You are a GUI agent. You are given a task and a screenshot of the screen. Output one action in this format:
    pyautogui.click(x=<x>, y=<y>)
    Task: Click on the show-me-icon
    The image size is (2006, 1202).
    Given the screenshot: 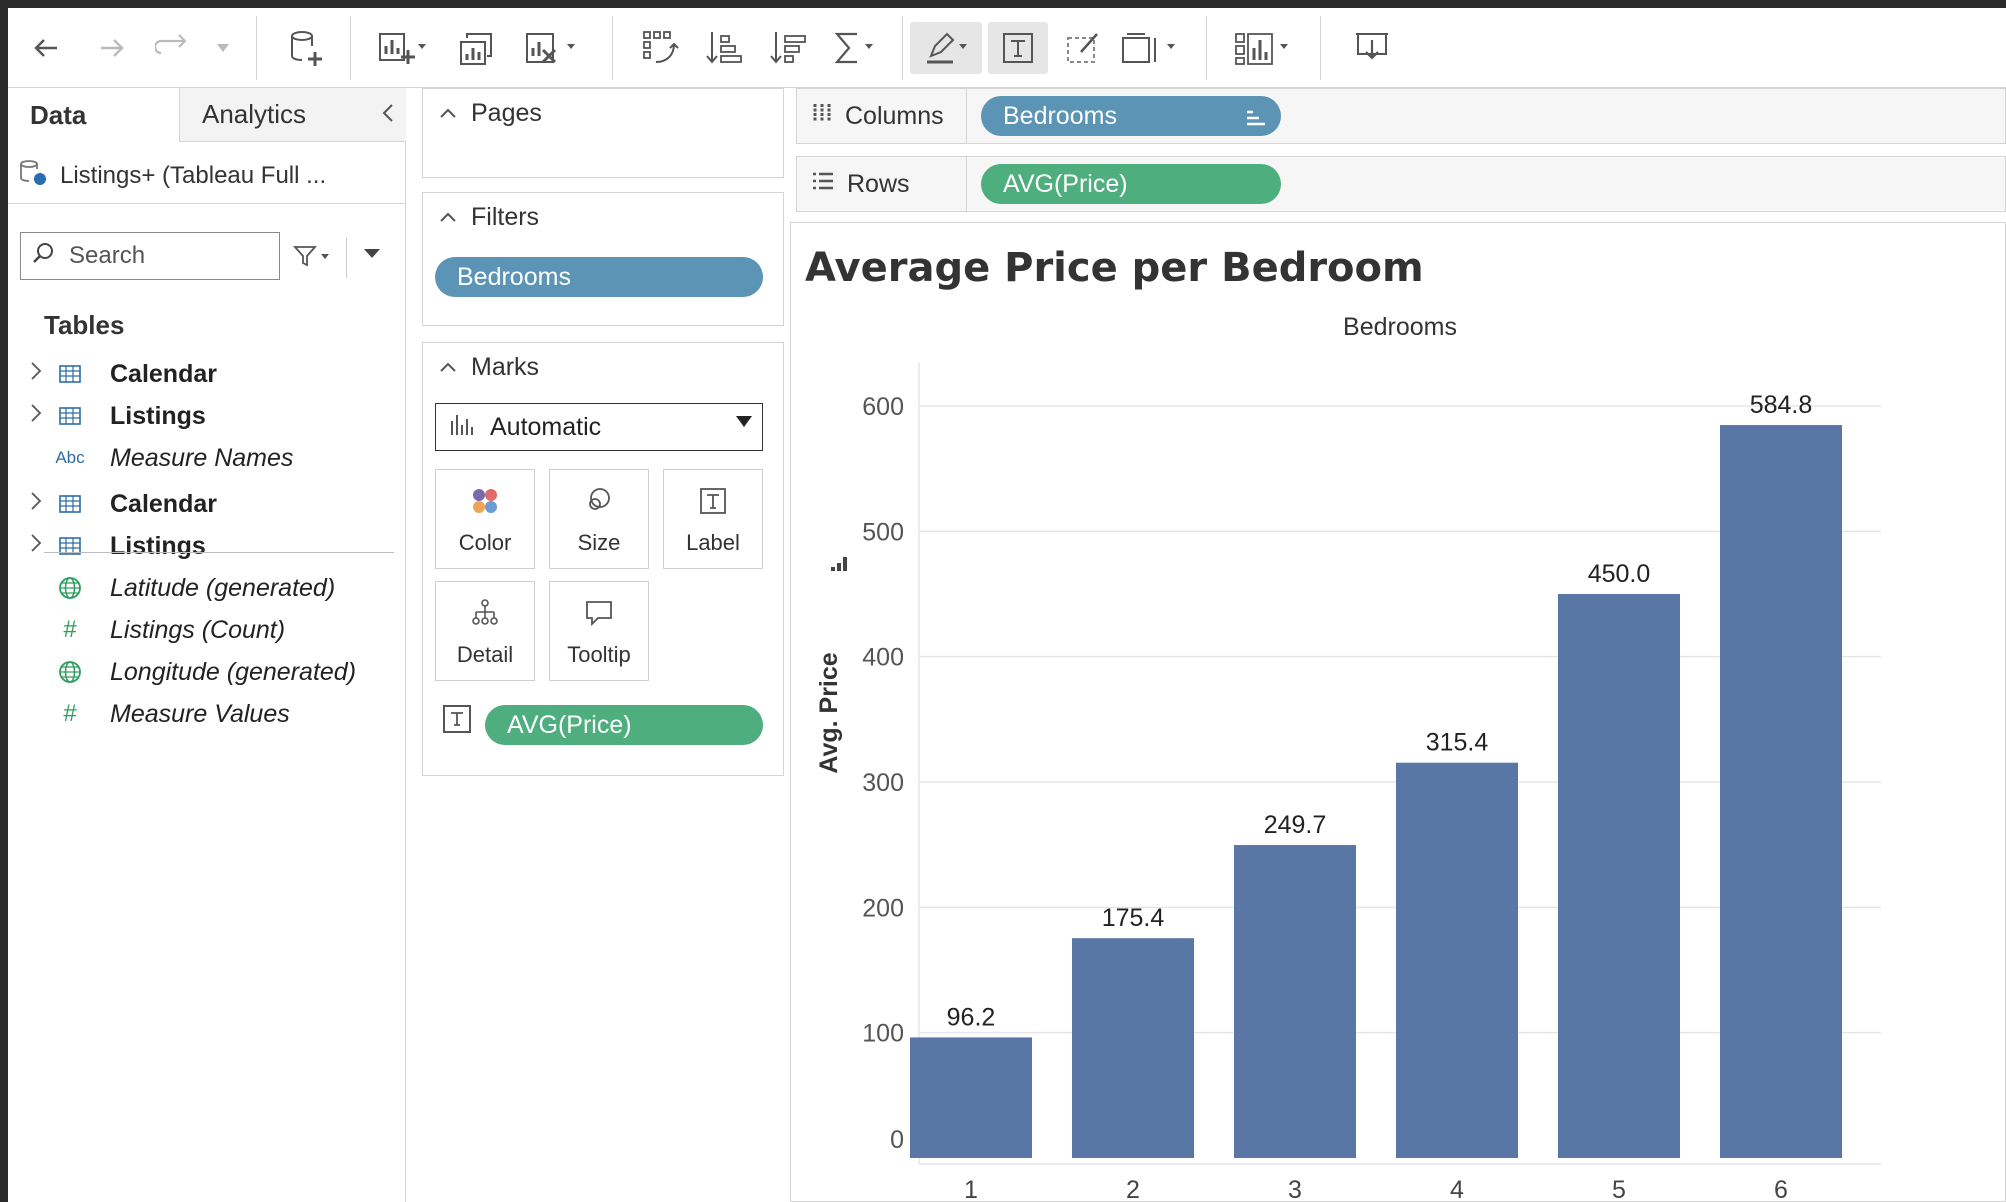 What is the action you would take?
    pyautogui.click(x=1264, y=48)
    